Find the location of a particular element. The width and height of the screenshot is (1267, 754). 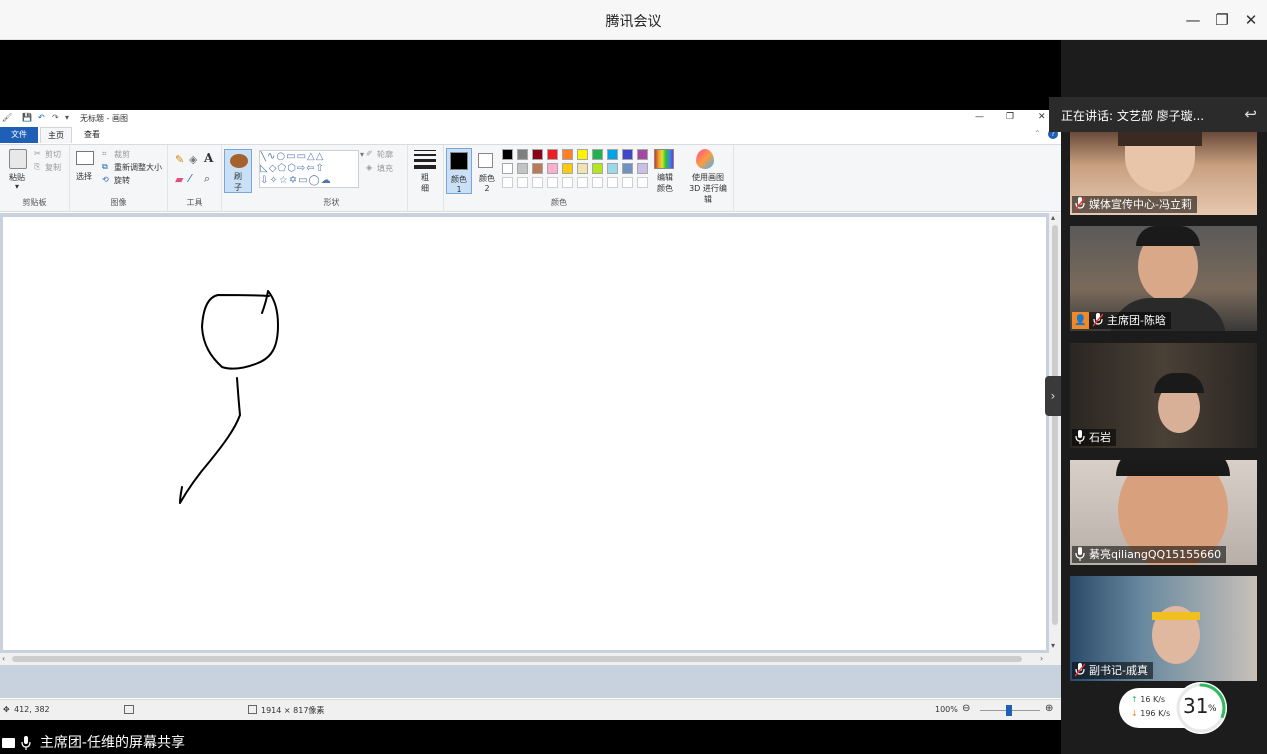

brush-icon is located at coordinates (239, 161).